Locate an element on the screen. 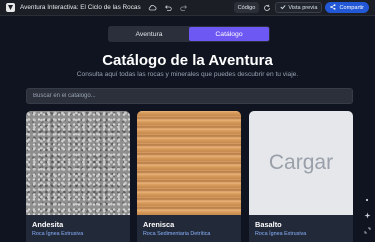  app-logo-icon is located at coordinates (10, 7).